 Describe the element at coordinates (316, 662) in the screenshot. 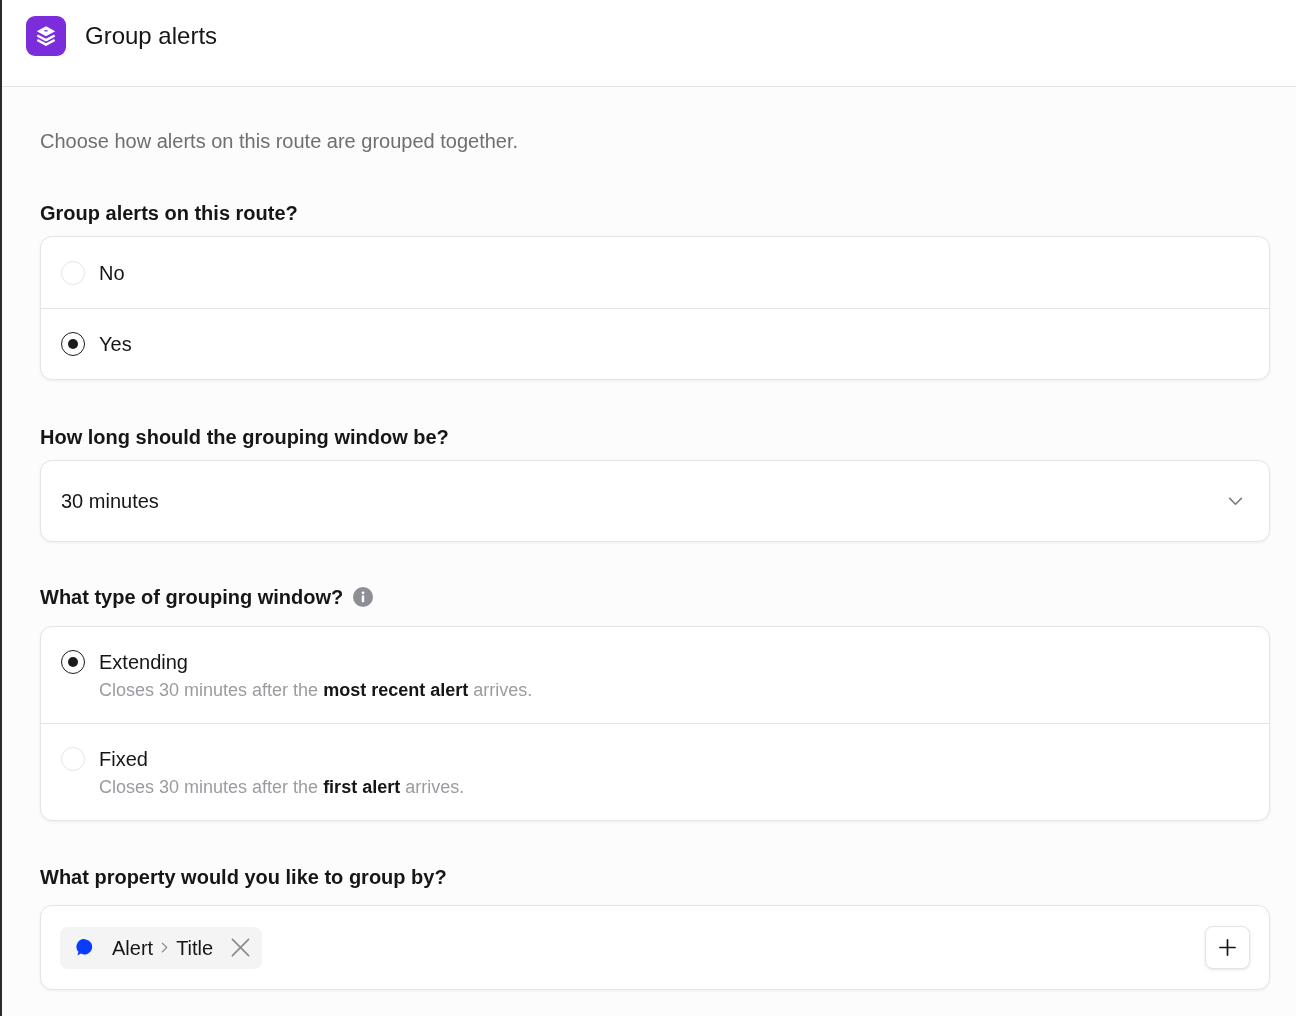

I see `option-label: Extending` at that location.